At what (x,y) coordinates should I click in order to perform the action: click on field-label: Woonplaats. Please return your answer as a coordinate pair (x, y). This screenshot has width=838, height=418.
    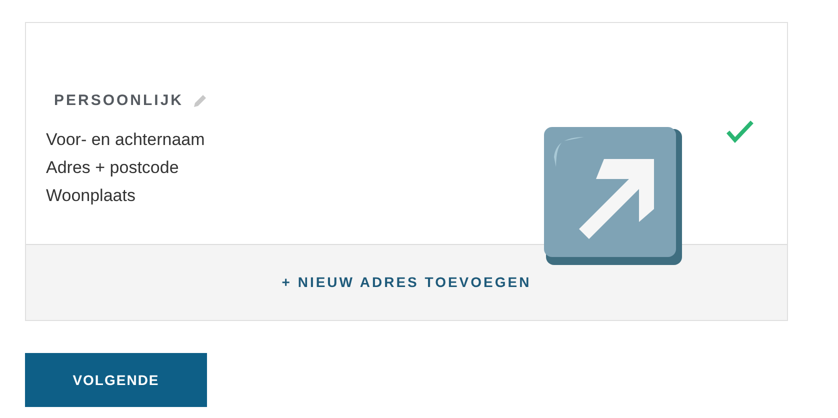
    Looking at the image, I should click on (91, 196).